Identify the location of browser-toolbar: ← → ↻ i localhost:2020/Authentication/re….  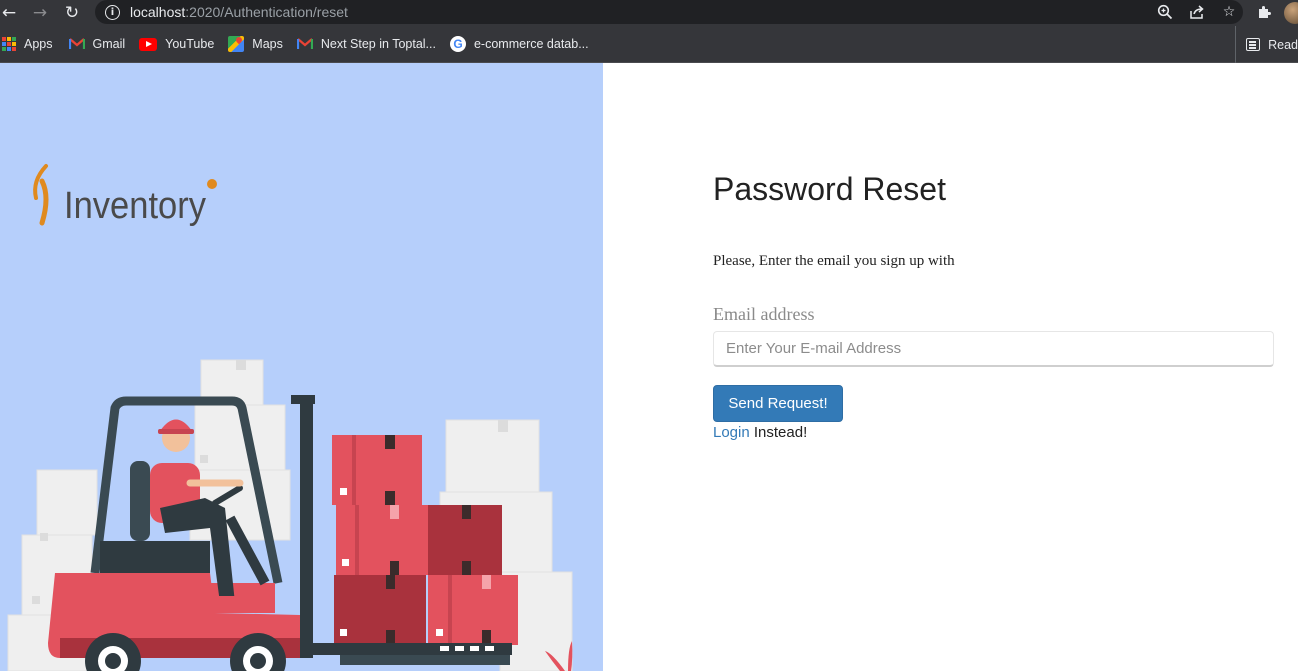
(649, 13).